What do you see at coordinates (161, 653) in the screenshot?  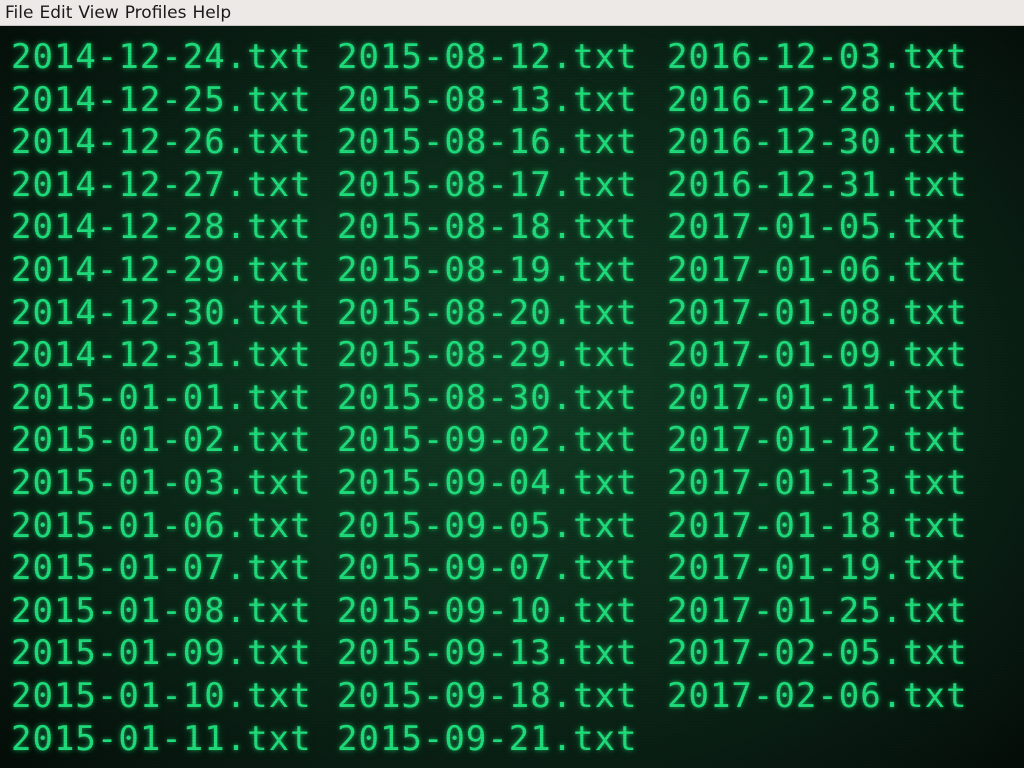 I see `file-entry: 2015-01-09.txt` at bounding box center [161, 653].